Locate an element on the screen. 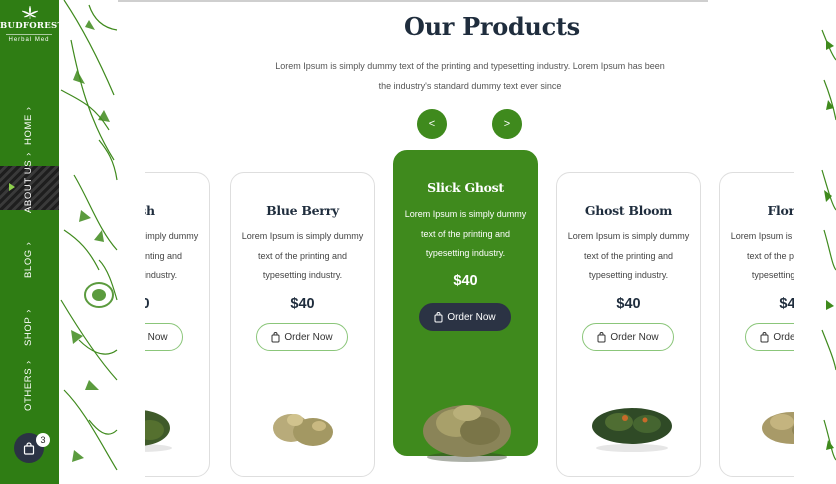 This screenshot has width=836, height=484. nav-label: HOME is located at coordinates (28, 129).